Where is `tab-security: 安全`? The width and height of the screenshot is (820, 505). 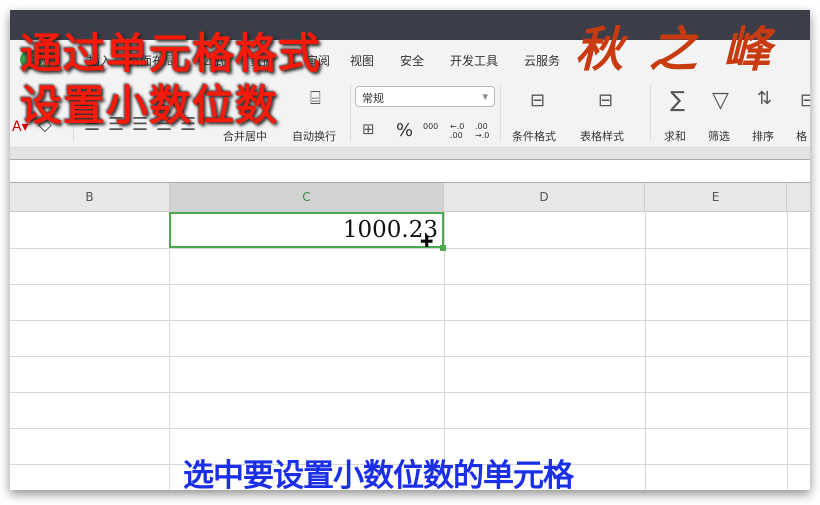
tab-security: 安全 is located at coordinates (412, 60).